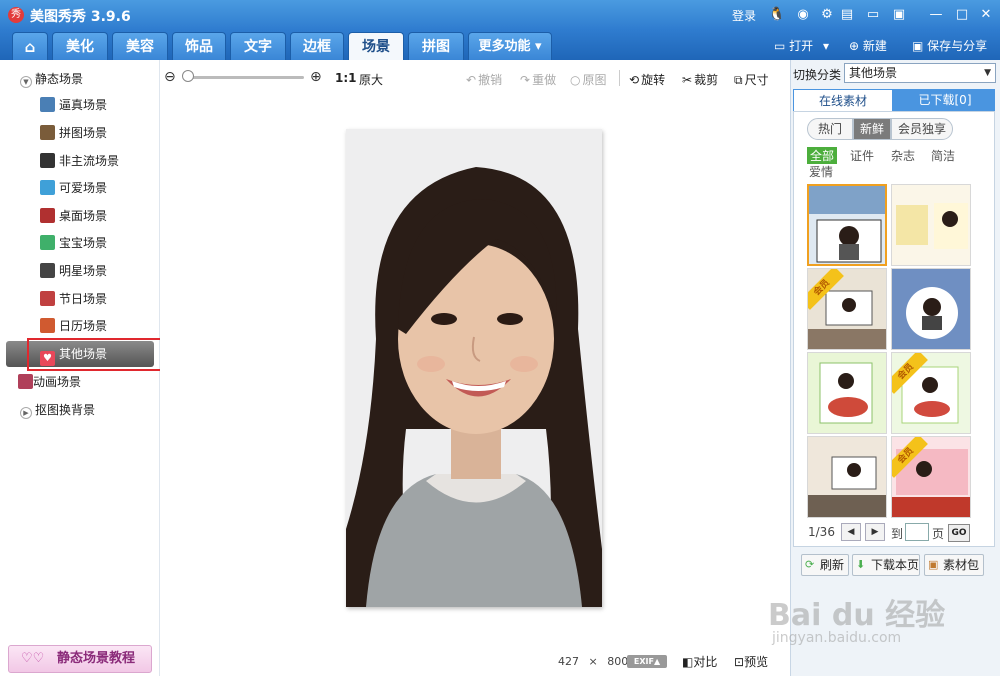 Image resolution: width=1000 pixels, height=676 pixels. I want to click on page-number-input, so click(917, 532).